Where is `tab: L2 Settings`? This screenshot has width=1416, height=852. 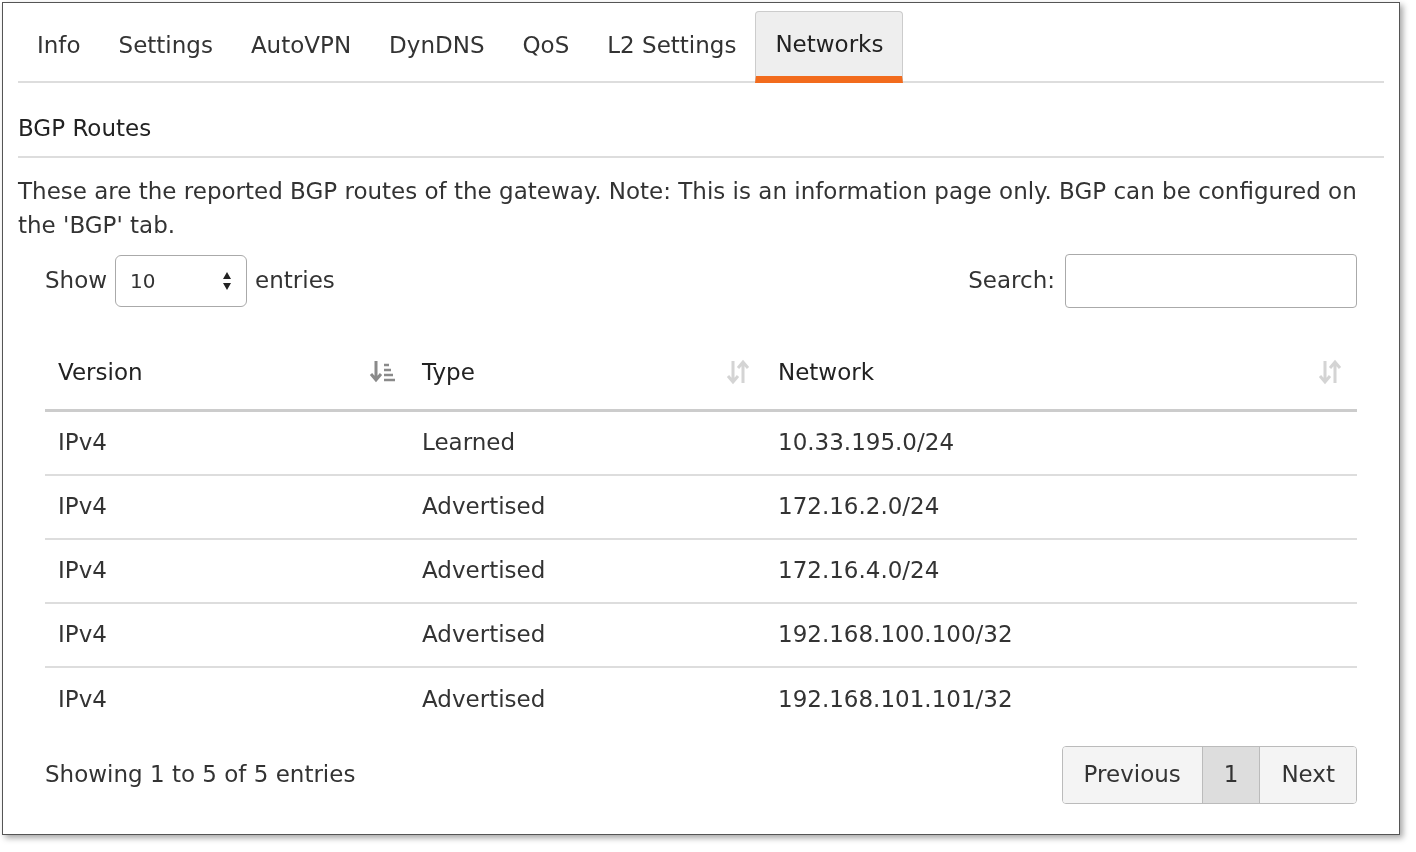
tab: L2 Settings is located at coordinates (672, 45).